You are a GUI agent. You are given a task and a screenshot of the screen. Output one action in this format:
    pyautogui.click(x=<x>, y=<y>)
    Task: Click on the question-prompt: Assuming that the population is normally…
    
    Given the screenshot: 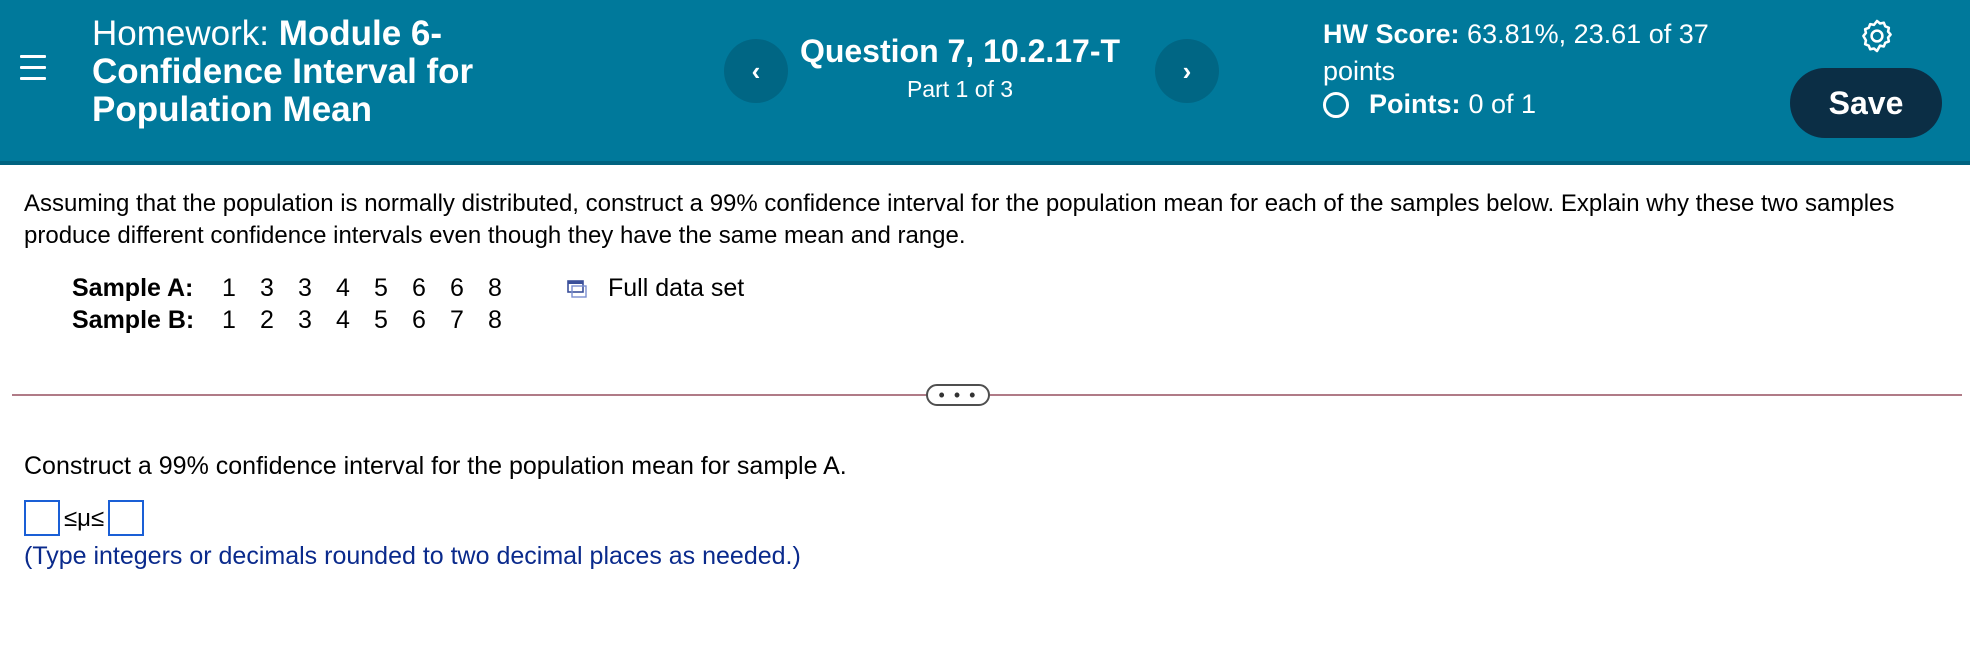 What is the action you would take?
    pyautogui.click(x=959, y=219)
    